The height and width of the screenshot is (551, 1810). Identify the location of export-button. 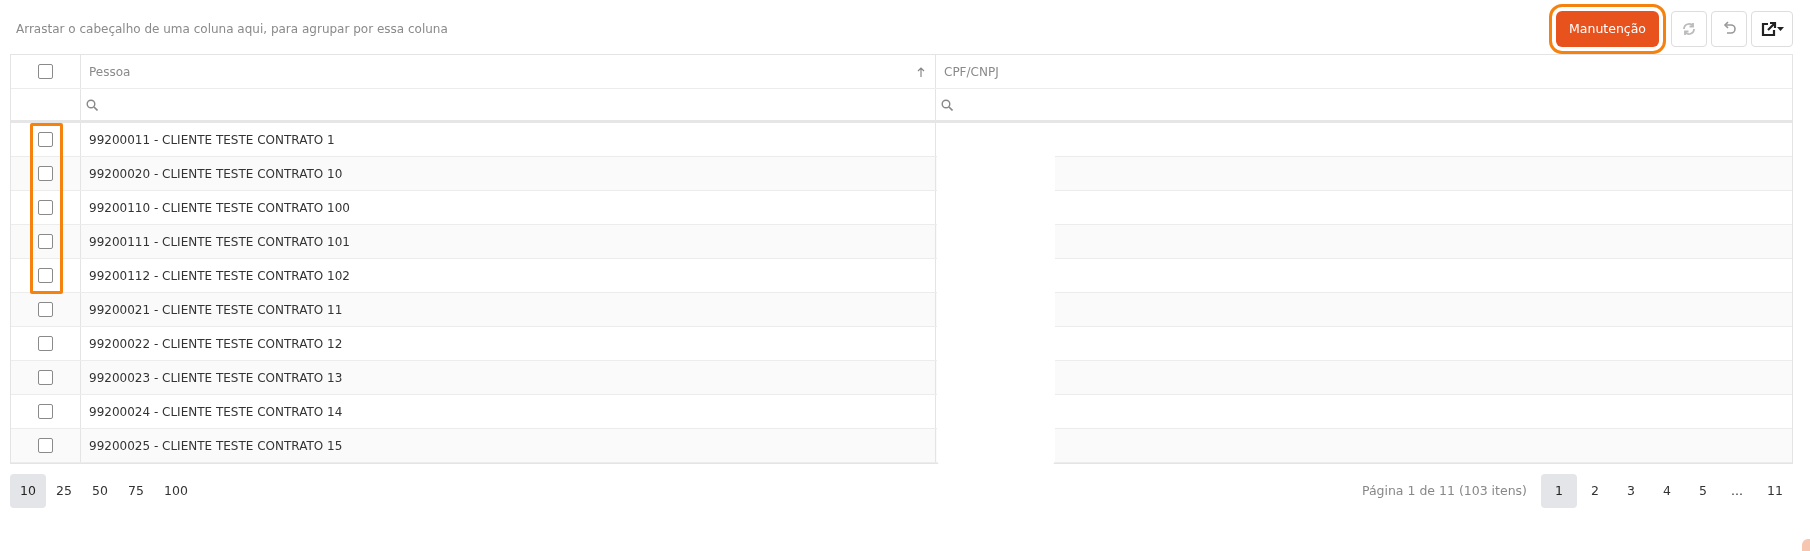
(1772, 29).